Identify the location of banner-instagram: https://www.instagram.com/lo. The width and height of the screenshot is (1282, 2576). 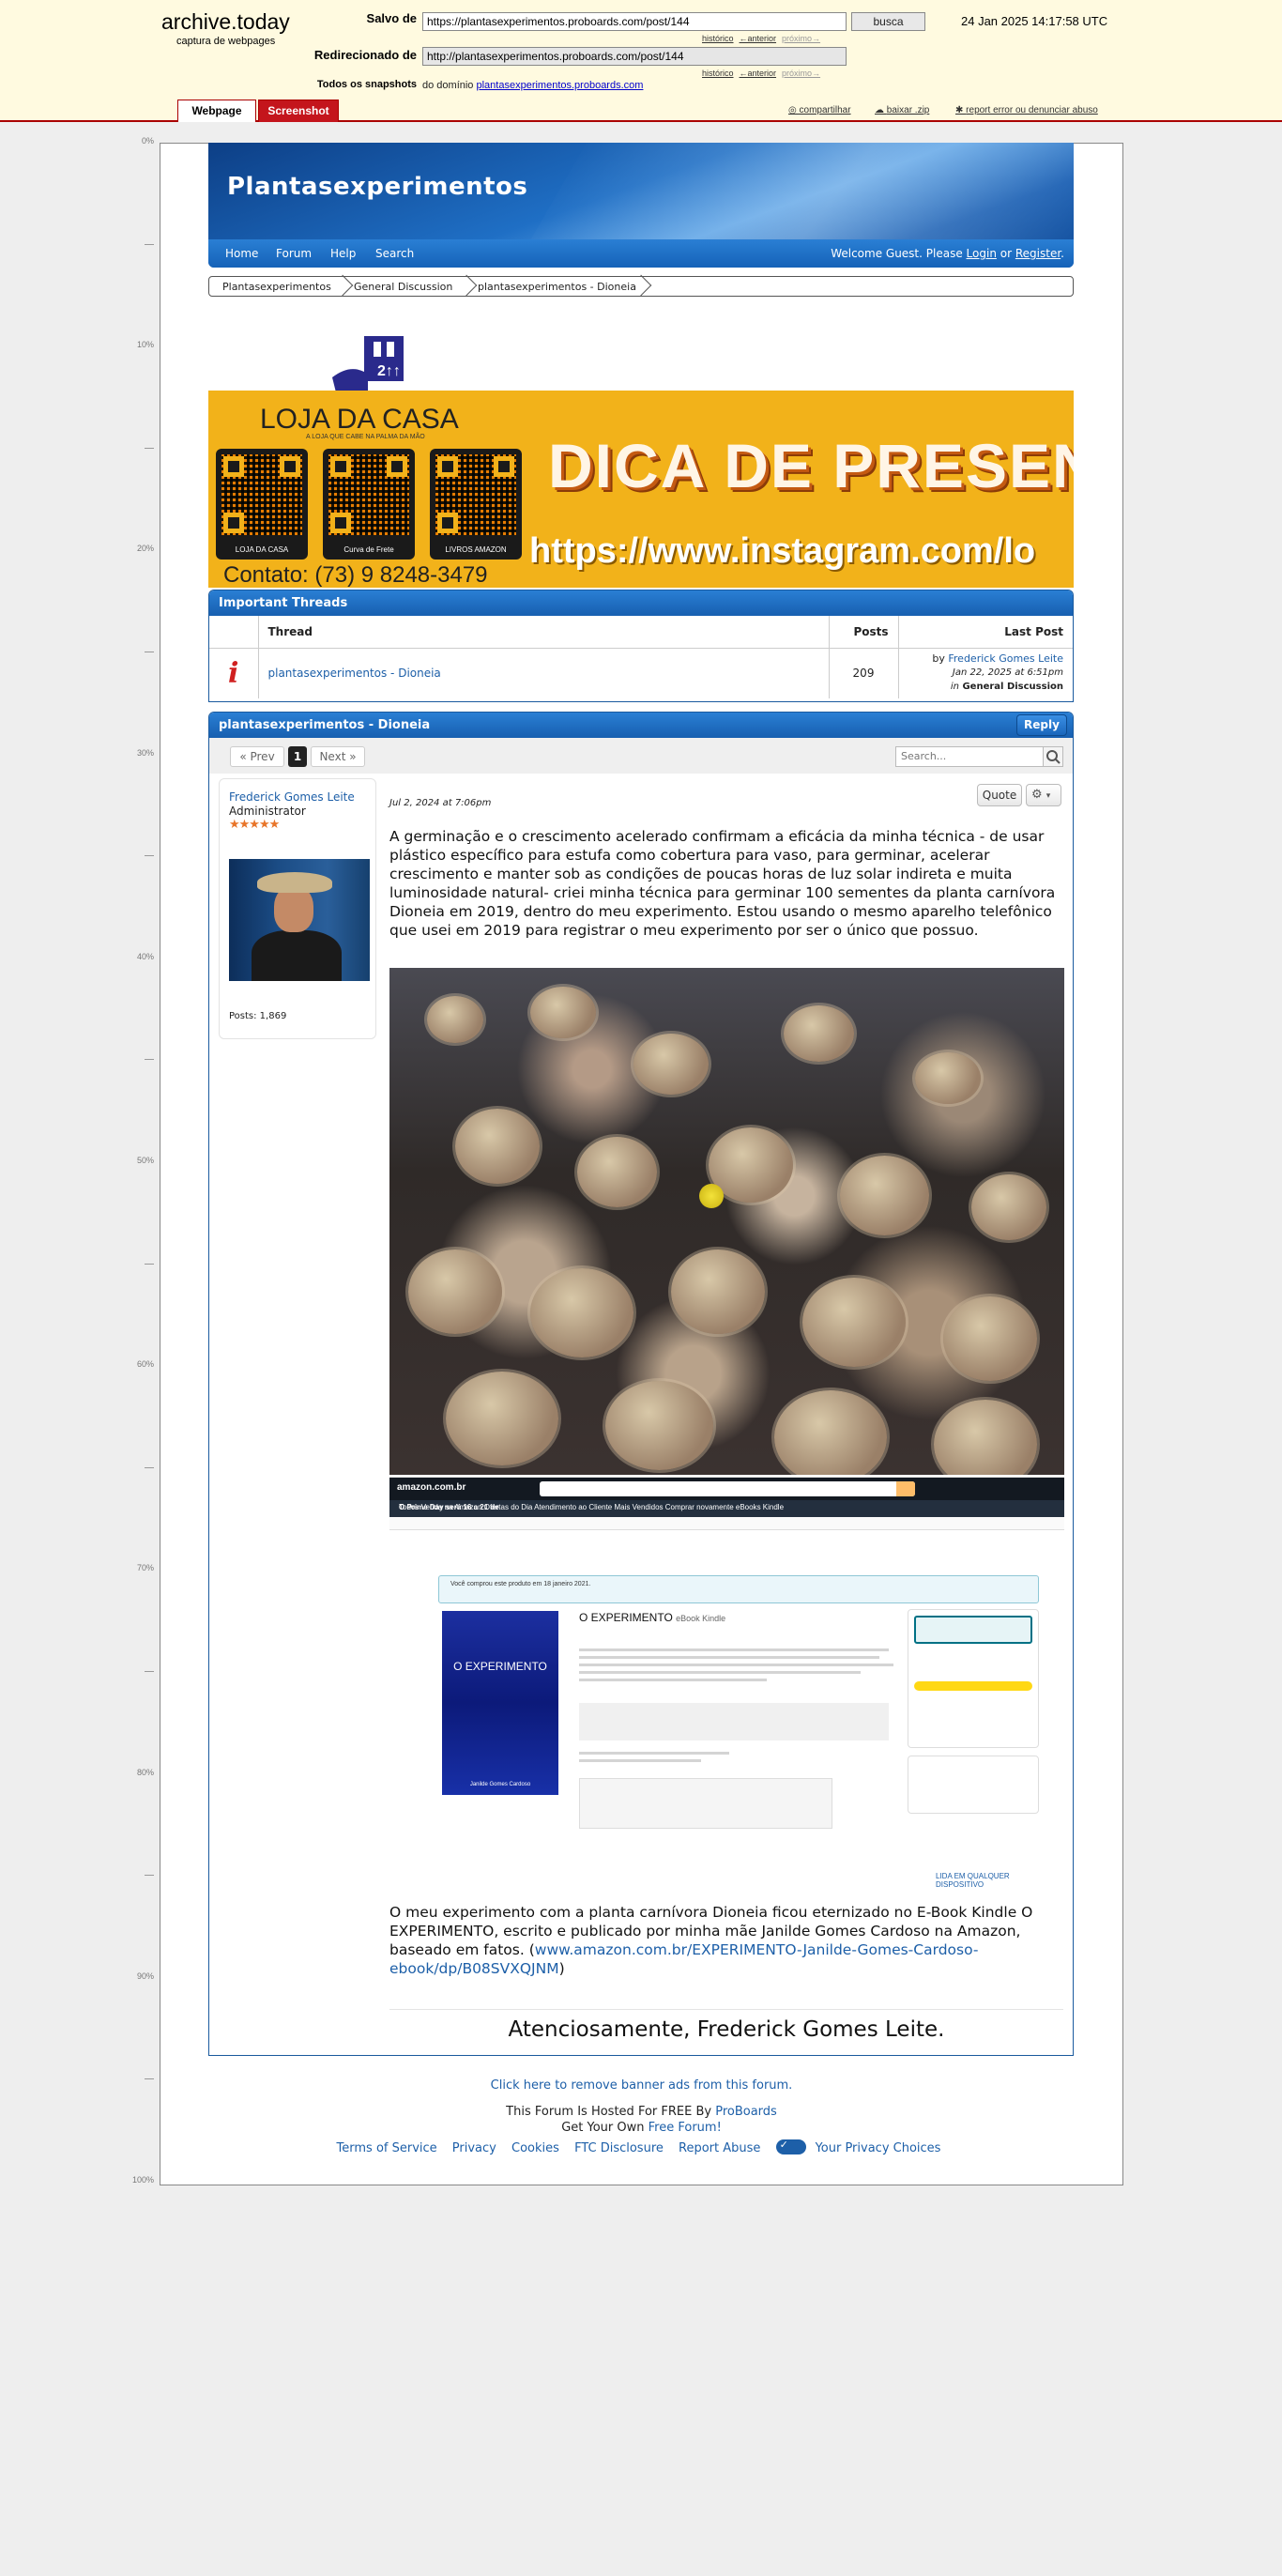
(783, 551).